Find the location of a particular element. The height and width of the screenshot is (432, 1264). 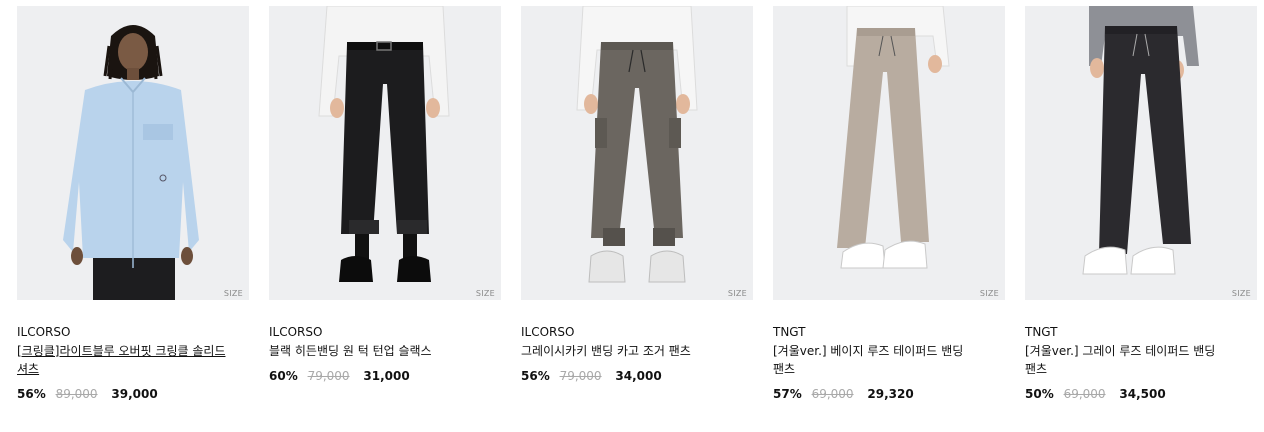

original-price: 89,000 is located at coordinates (76, 394).